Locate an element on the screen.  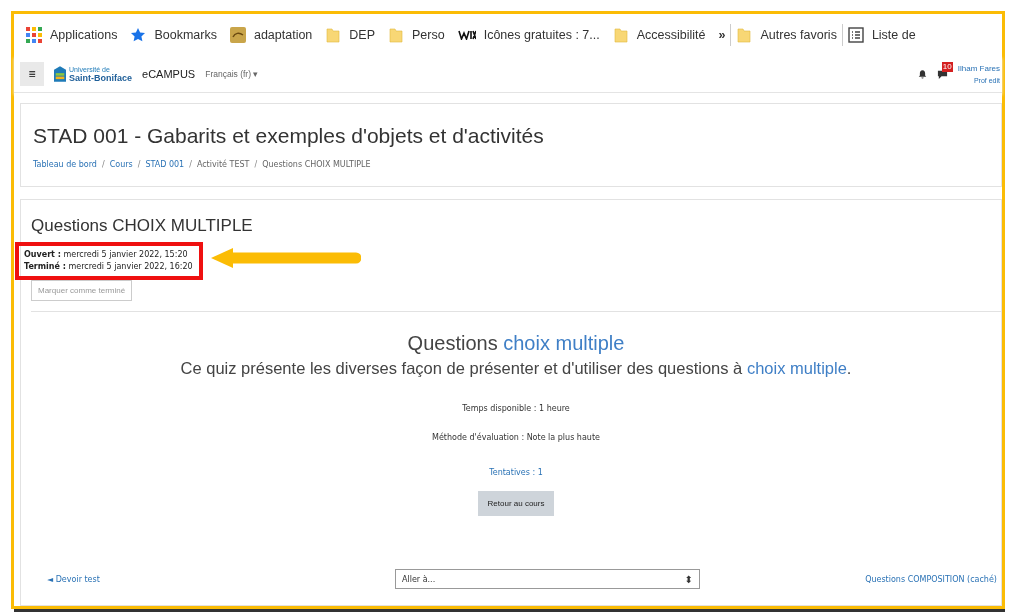
previous-activity-link: ◄ Devoir test is located at coordinates (73, 579).